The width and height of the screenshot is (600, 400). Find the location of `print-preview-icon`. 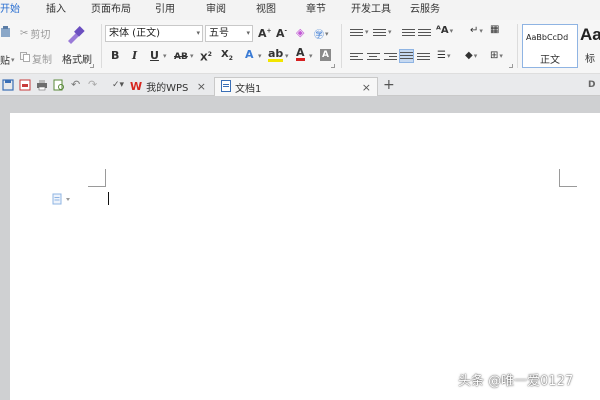

print-preview-icon is located at coordinates (59, 85).